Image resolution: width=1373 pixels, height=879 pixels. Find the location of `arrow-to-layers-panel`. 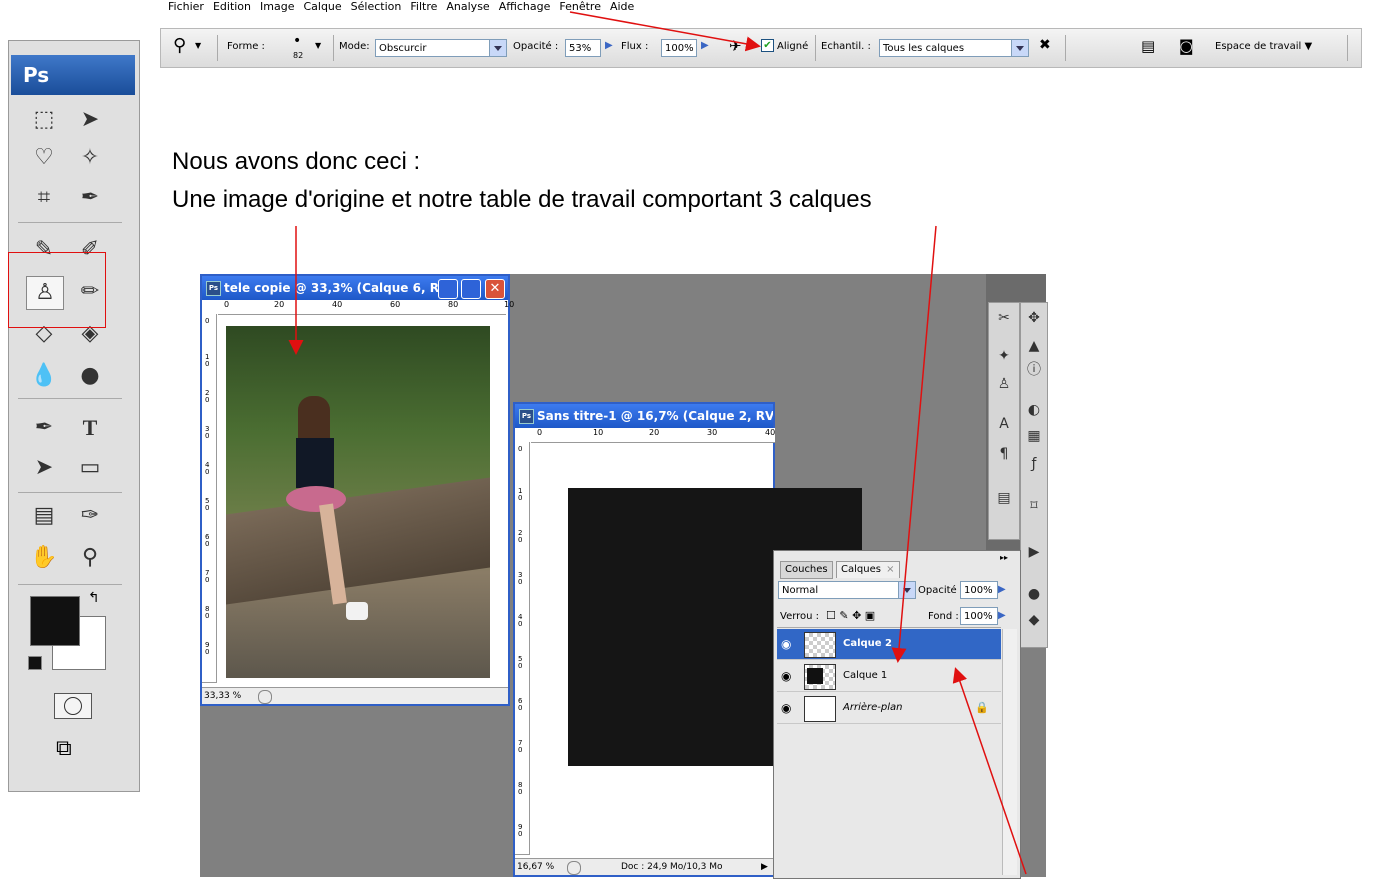

arrow-to-layers-panel is located at coordinates (989, 771).